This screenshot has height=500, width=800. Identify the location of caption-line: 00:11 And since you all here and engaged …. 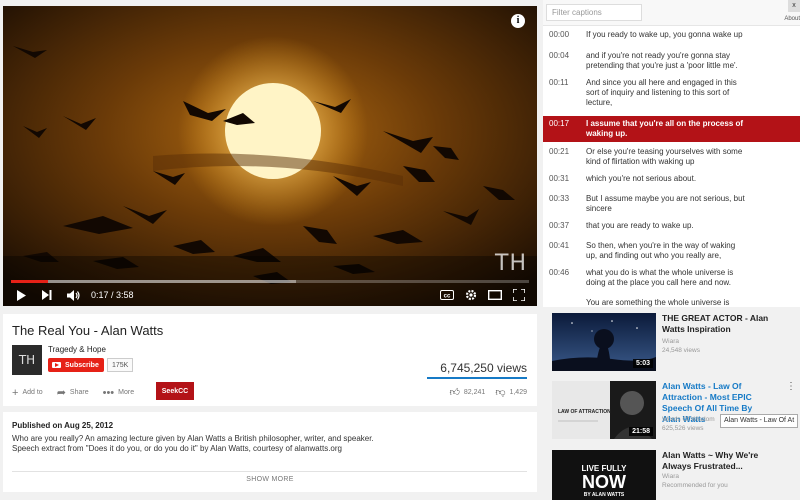
(671, 95).